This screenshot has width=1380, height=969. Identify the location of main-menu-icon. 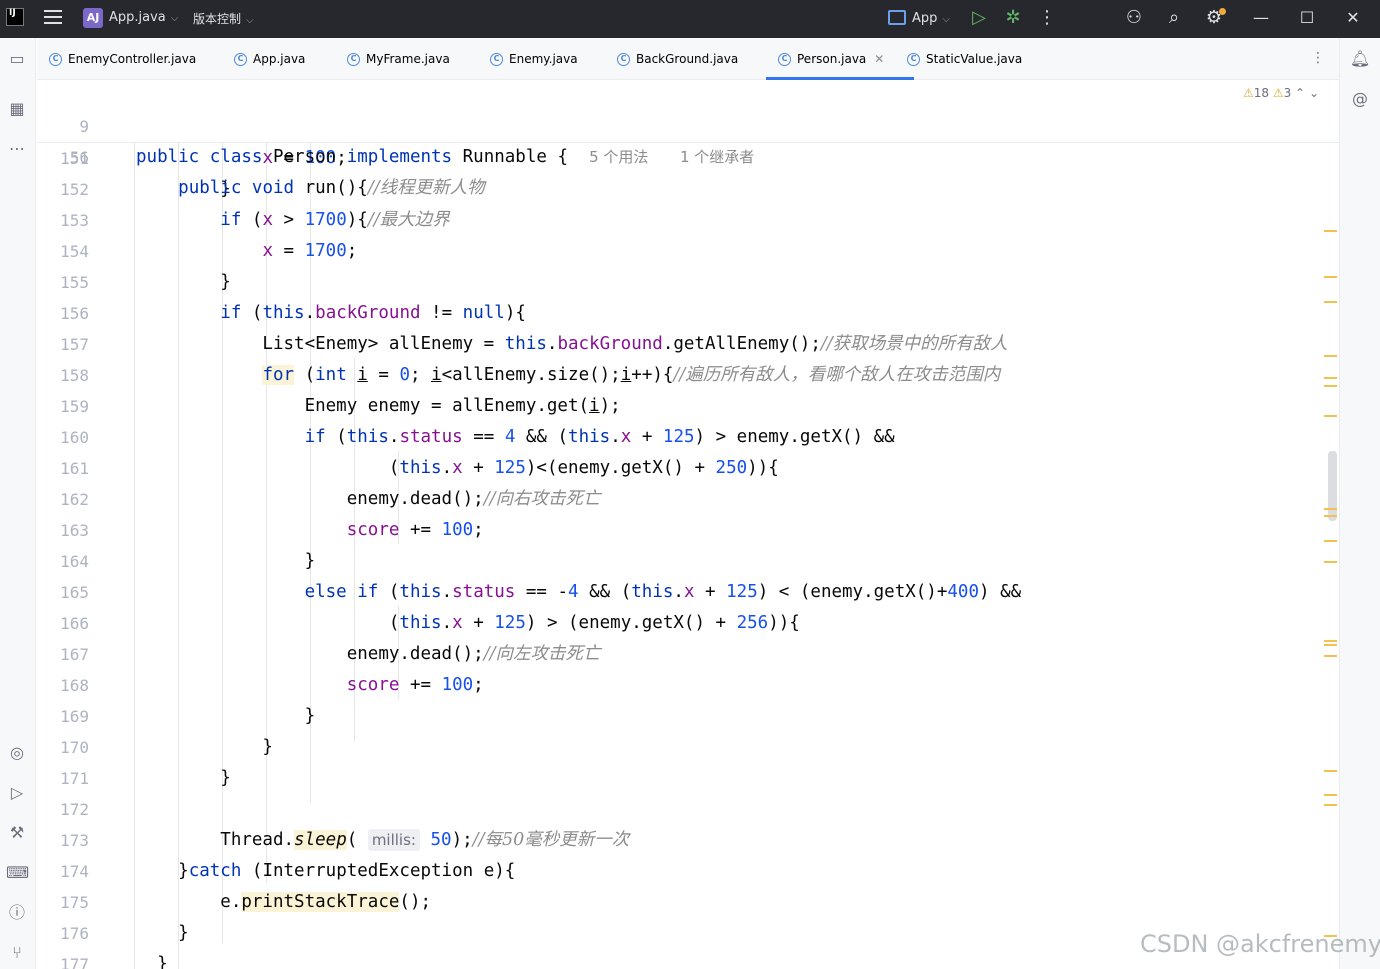
(53, 18).